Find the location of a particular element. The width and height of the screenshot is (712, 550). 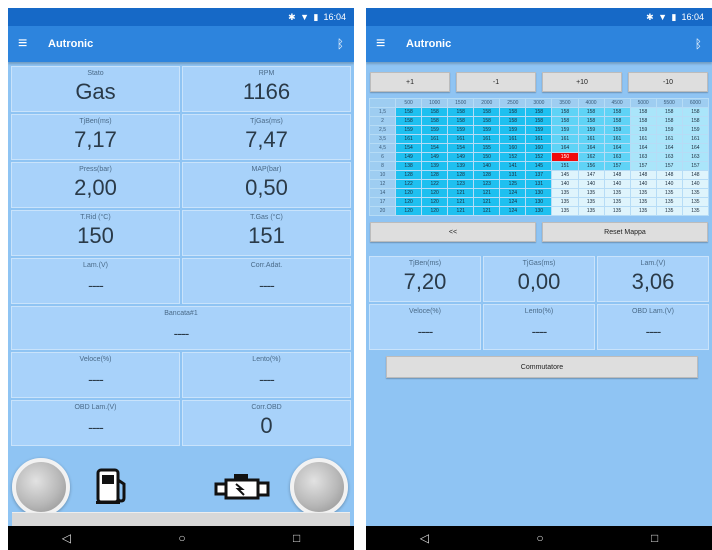

commutatore-button: Commutatore is located at coordinates (542, 367).